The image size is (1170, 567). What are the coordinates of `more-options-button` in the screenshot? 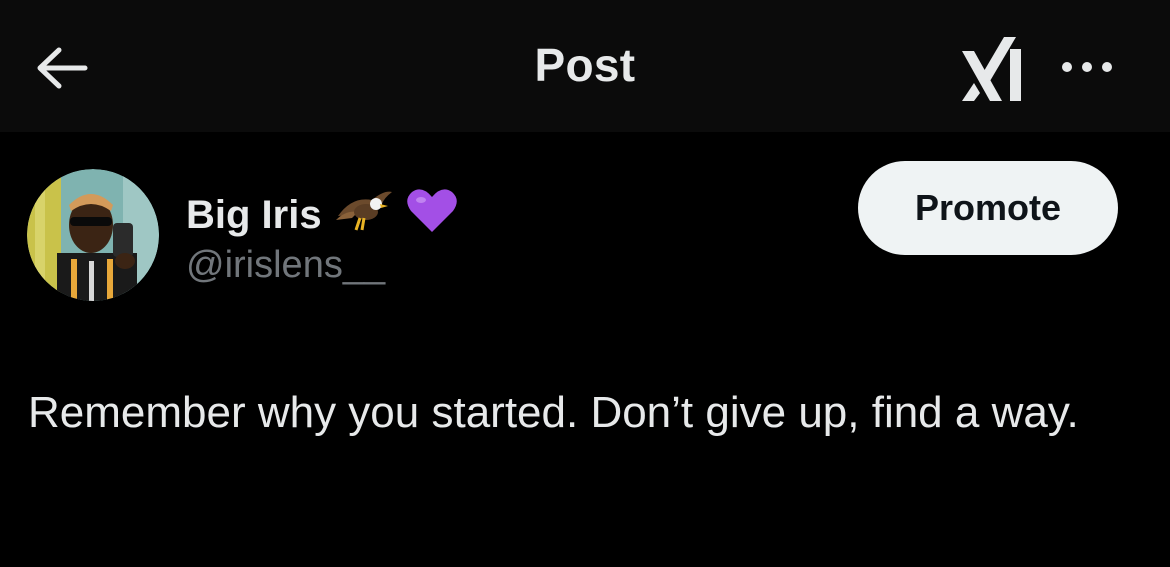 It's located at (1087, 67).